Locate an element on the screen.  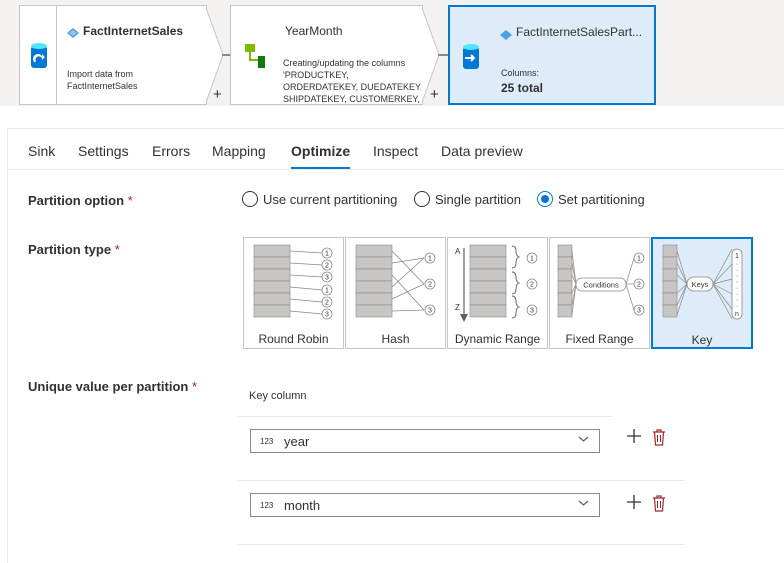
add-transform-button: + is located at coordinates (217, 94).